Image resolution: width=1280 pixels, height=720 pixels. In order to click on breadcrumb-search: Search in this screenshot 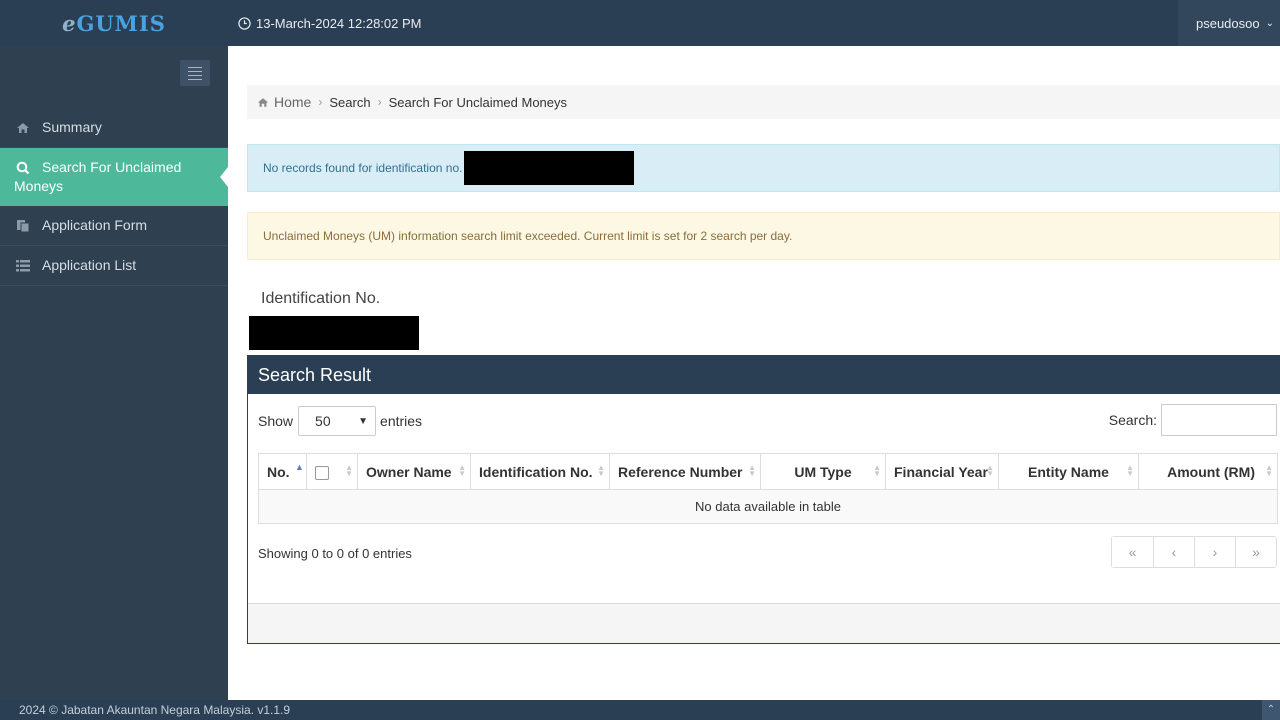, I will do `click(349, 102)`.